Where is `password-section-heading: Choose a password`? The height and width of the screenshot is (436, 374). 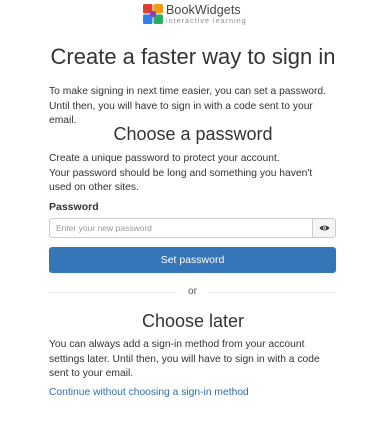
password-section-heading: Choose a password is located at coordinates (193, 134).